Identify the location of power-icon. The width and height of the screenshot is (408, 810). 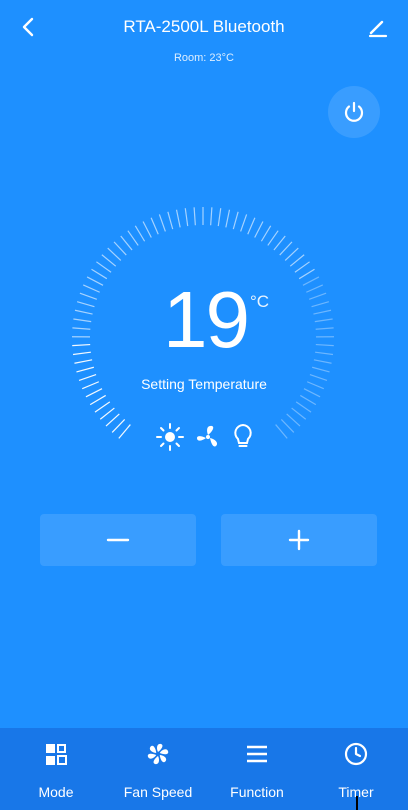
(354, 111).